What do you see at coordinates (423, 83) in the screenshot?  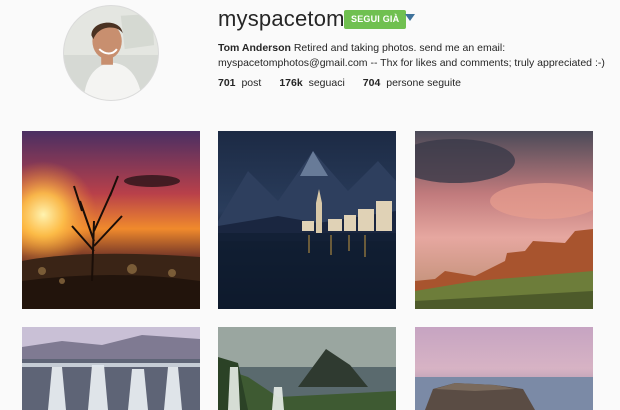 I see `following-count-label: persone seguite` at bounding box center [423, 83].